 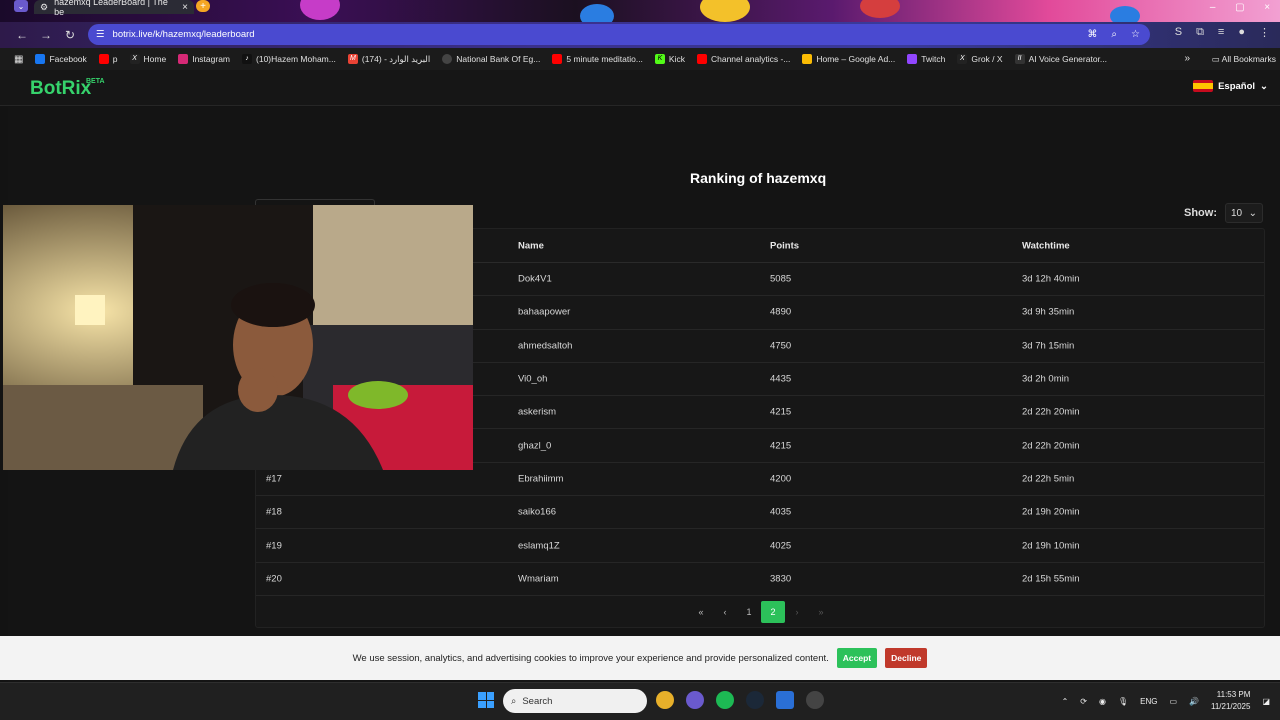 I want to click on name-cell: ahmedsaltoh, so click(x=545, y=346).